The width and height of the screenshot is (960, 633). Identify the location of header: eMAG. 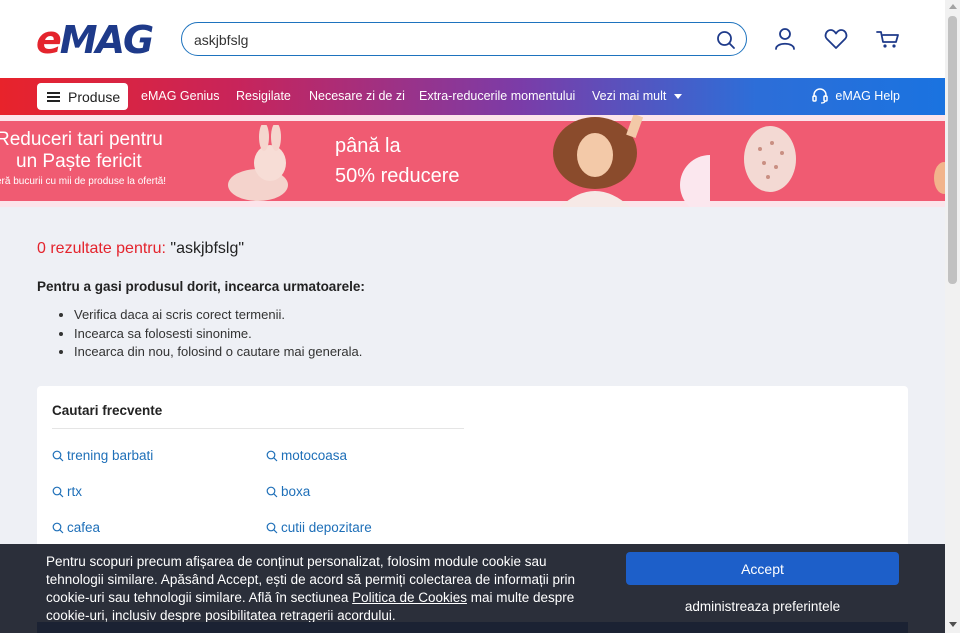
(472, 39).